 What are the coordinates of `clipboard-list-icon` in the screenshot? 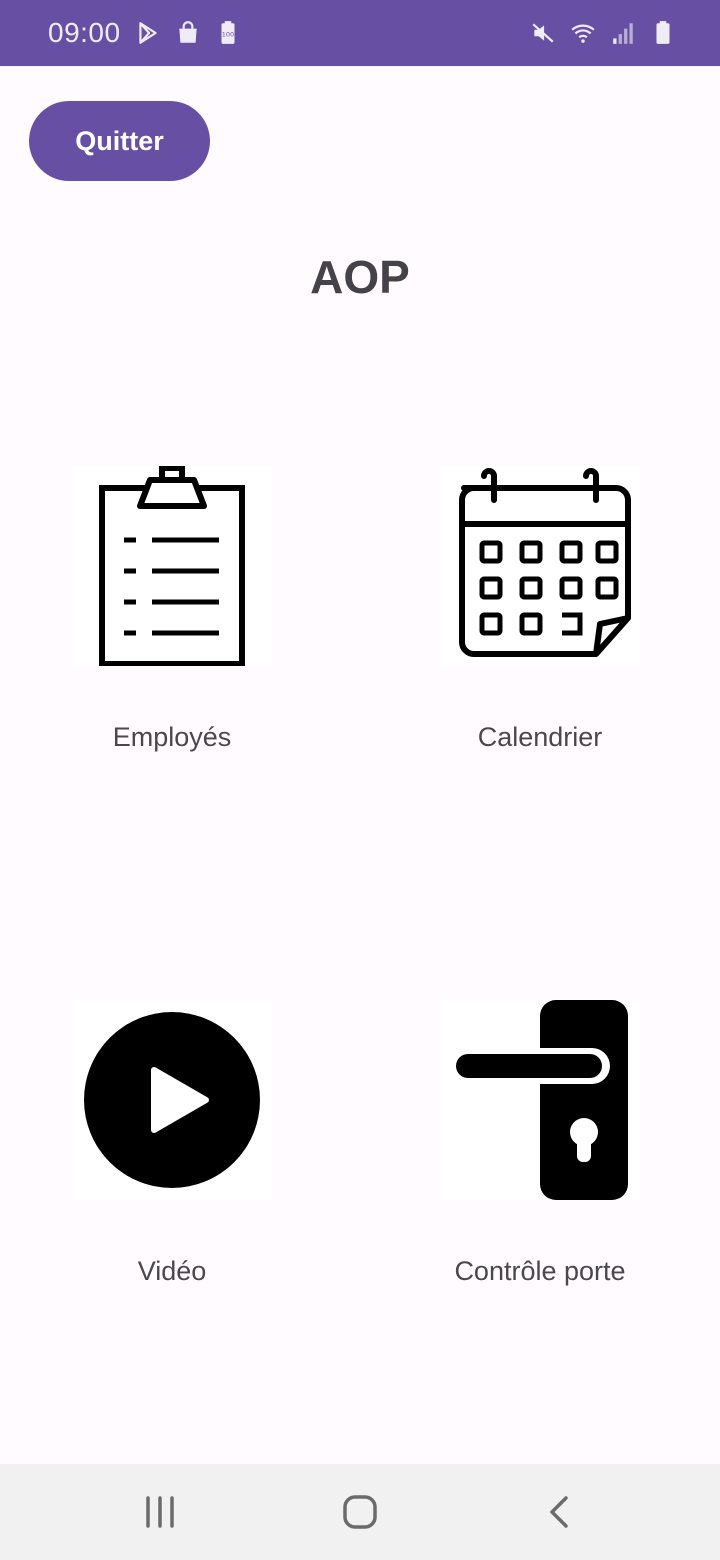 It's located at (172, 566).